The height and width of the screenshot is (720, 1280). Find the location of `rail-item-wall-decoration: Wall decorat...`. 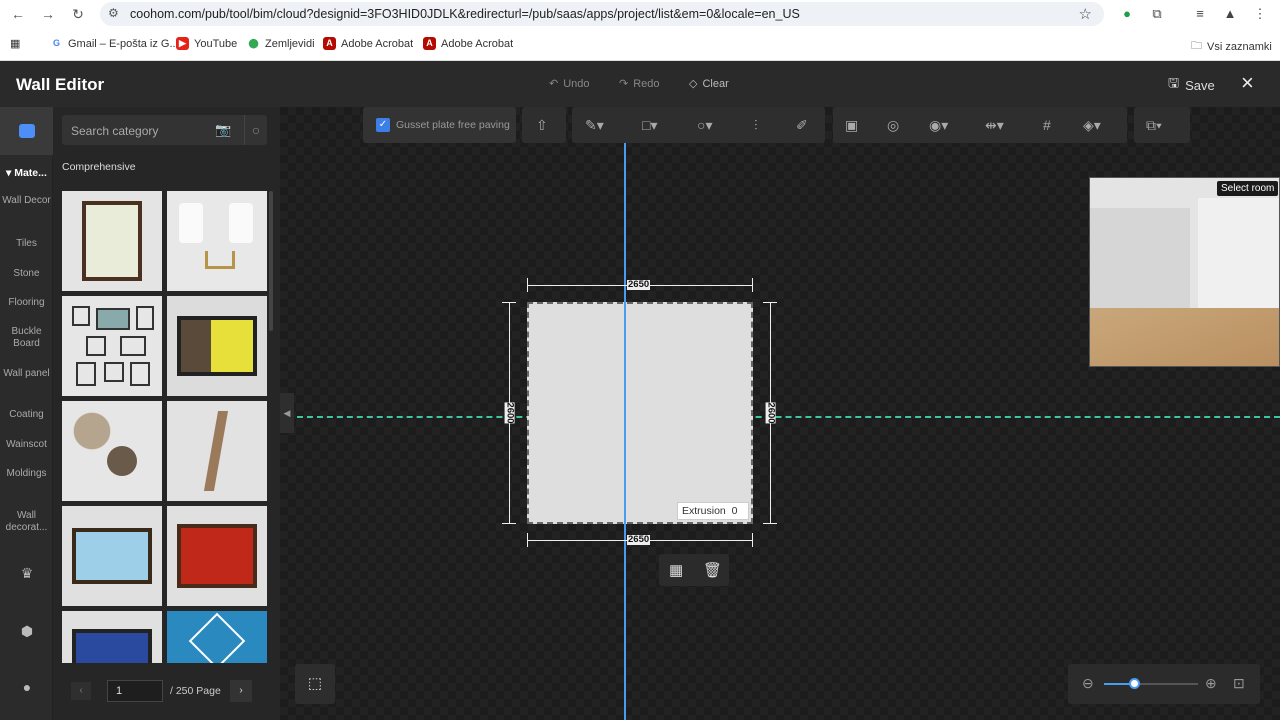

rail-item-wall-decoration: Wall decorat... is located at coordinates (26, 522).